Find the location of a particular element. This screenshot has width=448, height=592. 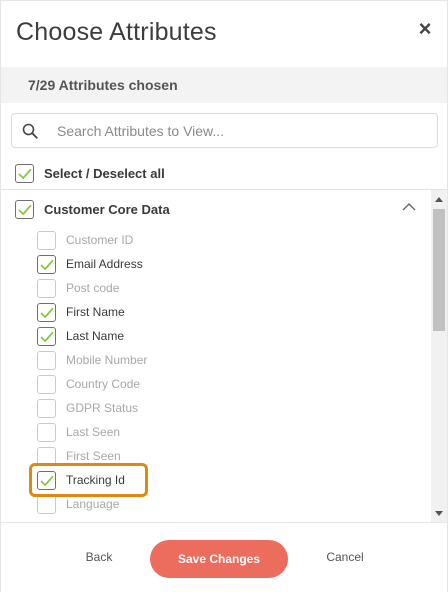

attribute-label-post-code: Post code is located at coordinates (93, 288).